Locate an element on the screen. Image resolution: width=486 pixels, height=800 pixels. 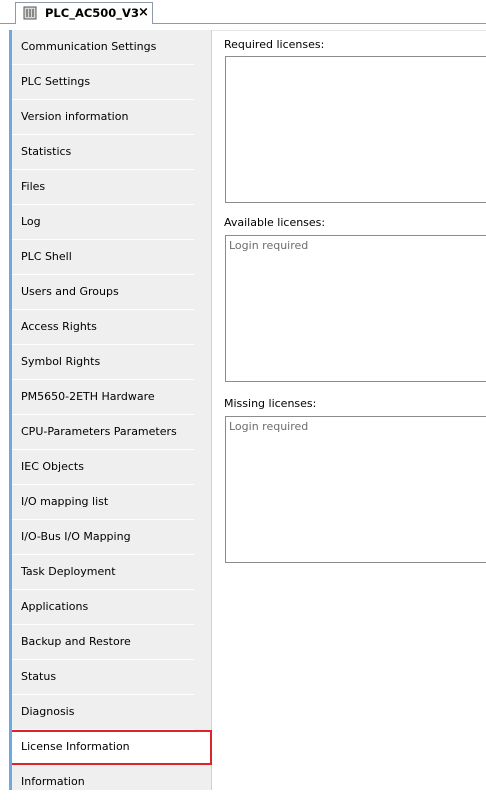
sidebar-item-backup-and-restore: Backup and Restore is located at coordinates (103, 642).